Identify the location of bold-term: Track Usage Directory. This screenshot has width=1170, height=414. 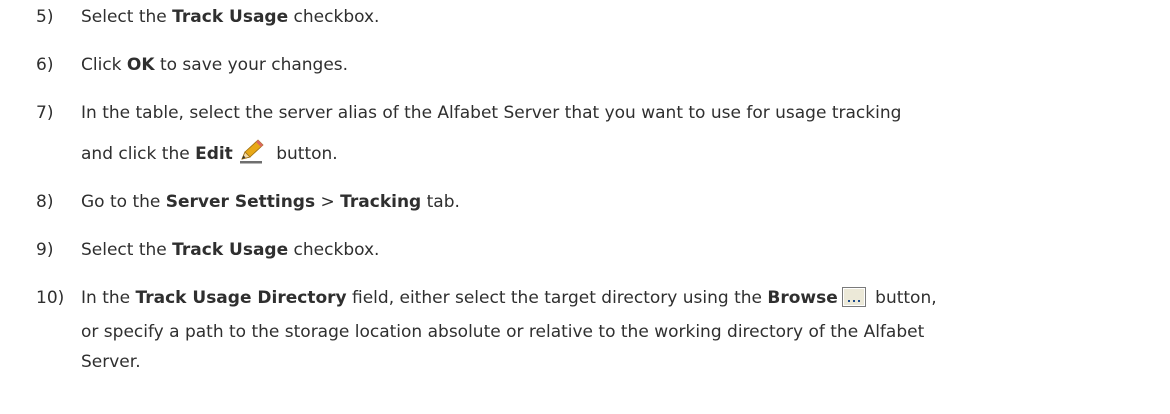
(241, 298).